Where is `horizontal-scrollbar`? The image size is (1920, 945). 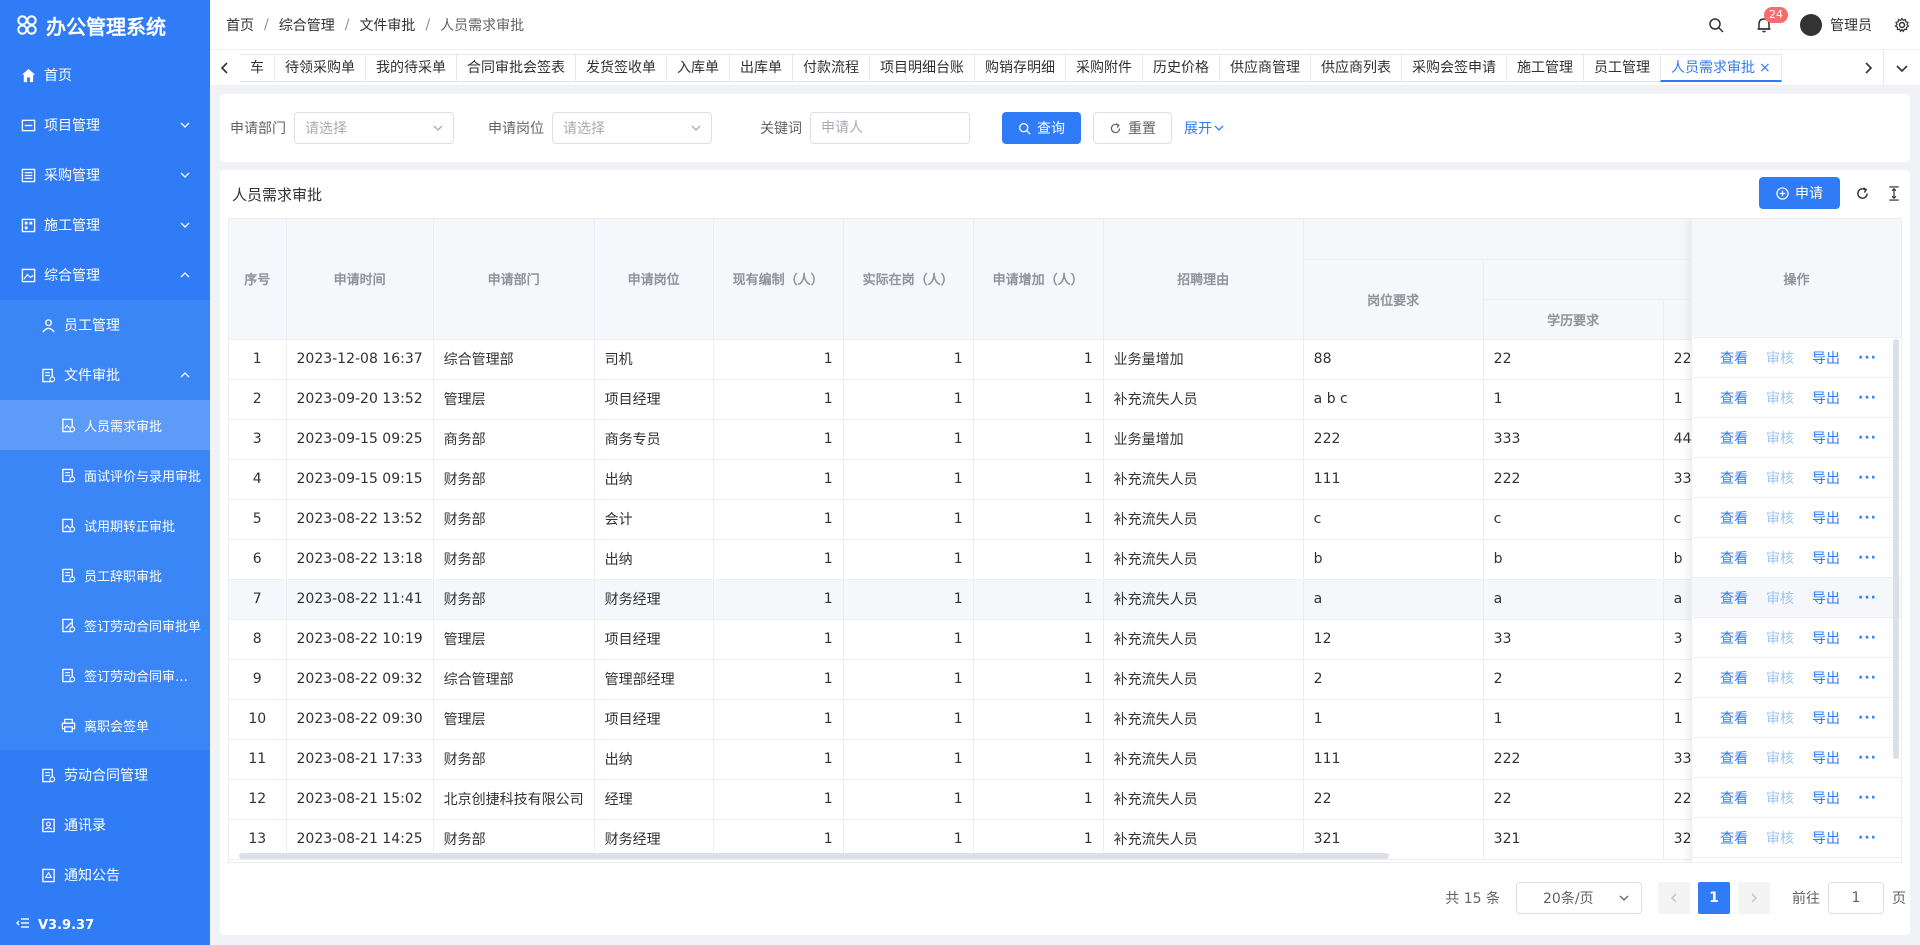
horizontal-scrollbar is located at coordinates (814, 856).